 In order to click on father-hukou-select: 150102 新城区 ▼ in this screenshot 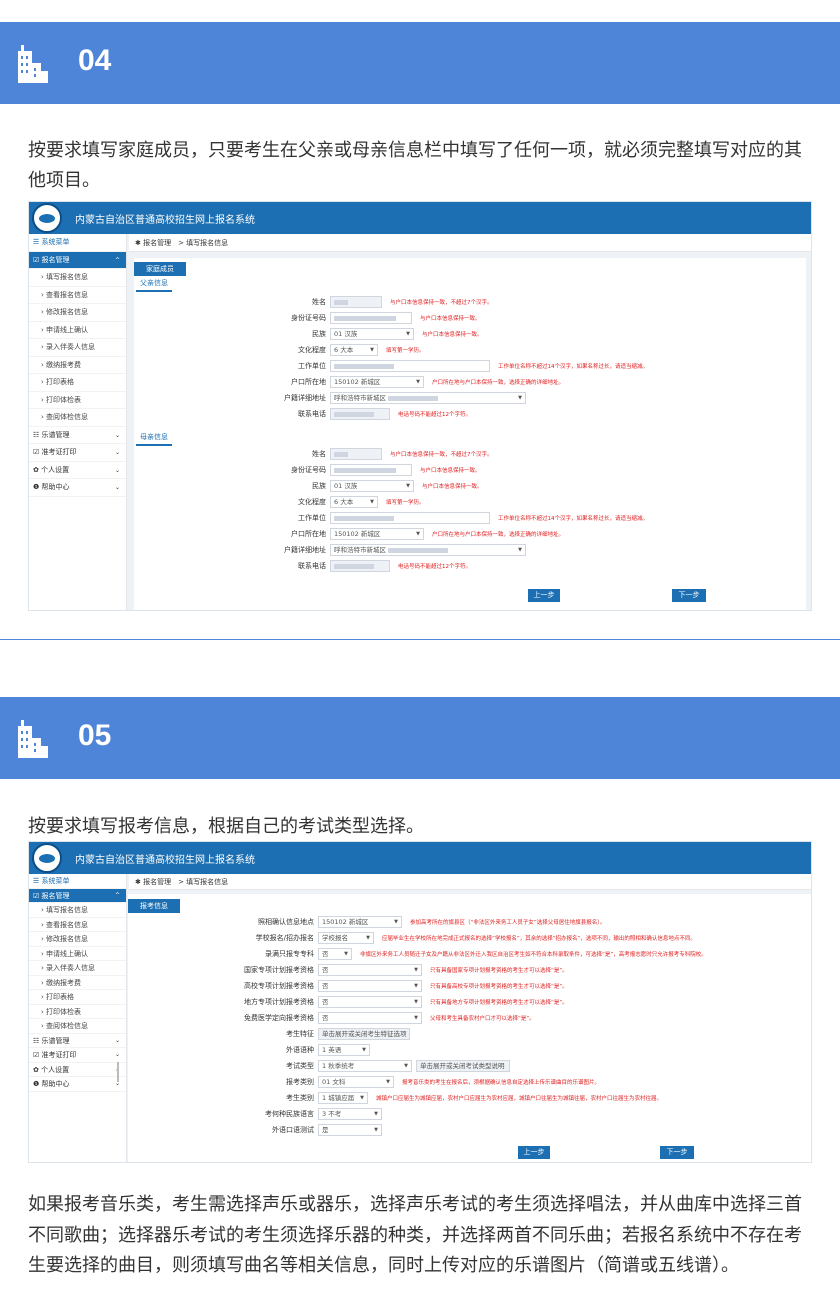, I will do `click(377, 382)`.